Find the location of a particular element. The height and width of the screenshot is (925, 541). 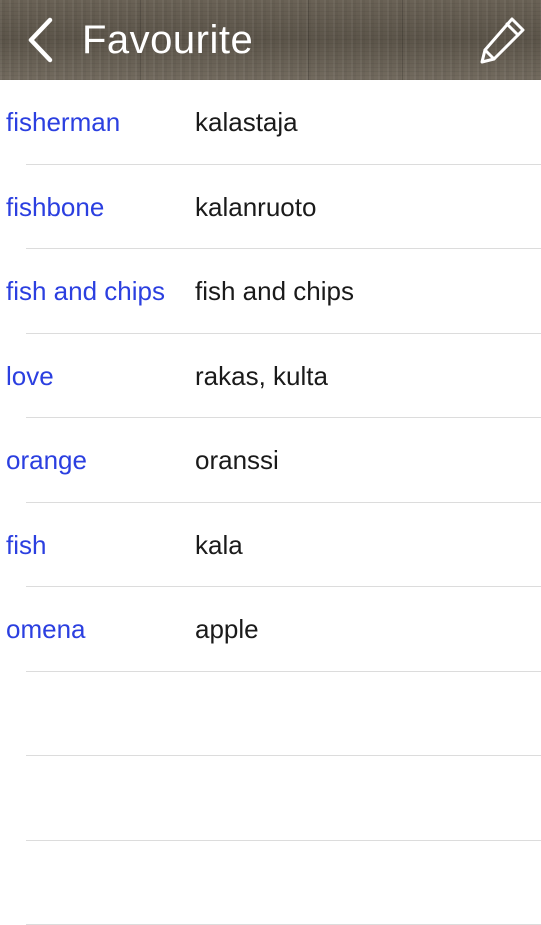

page-title: Favourite is located at coordinates (167, 40).